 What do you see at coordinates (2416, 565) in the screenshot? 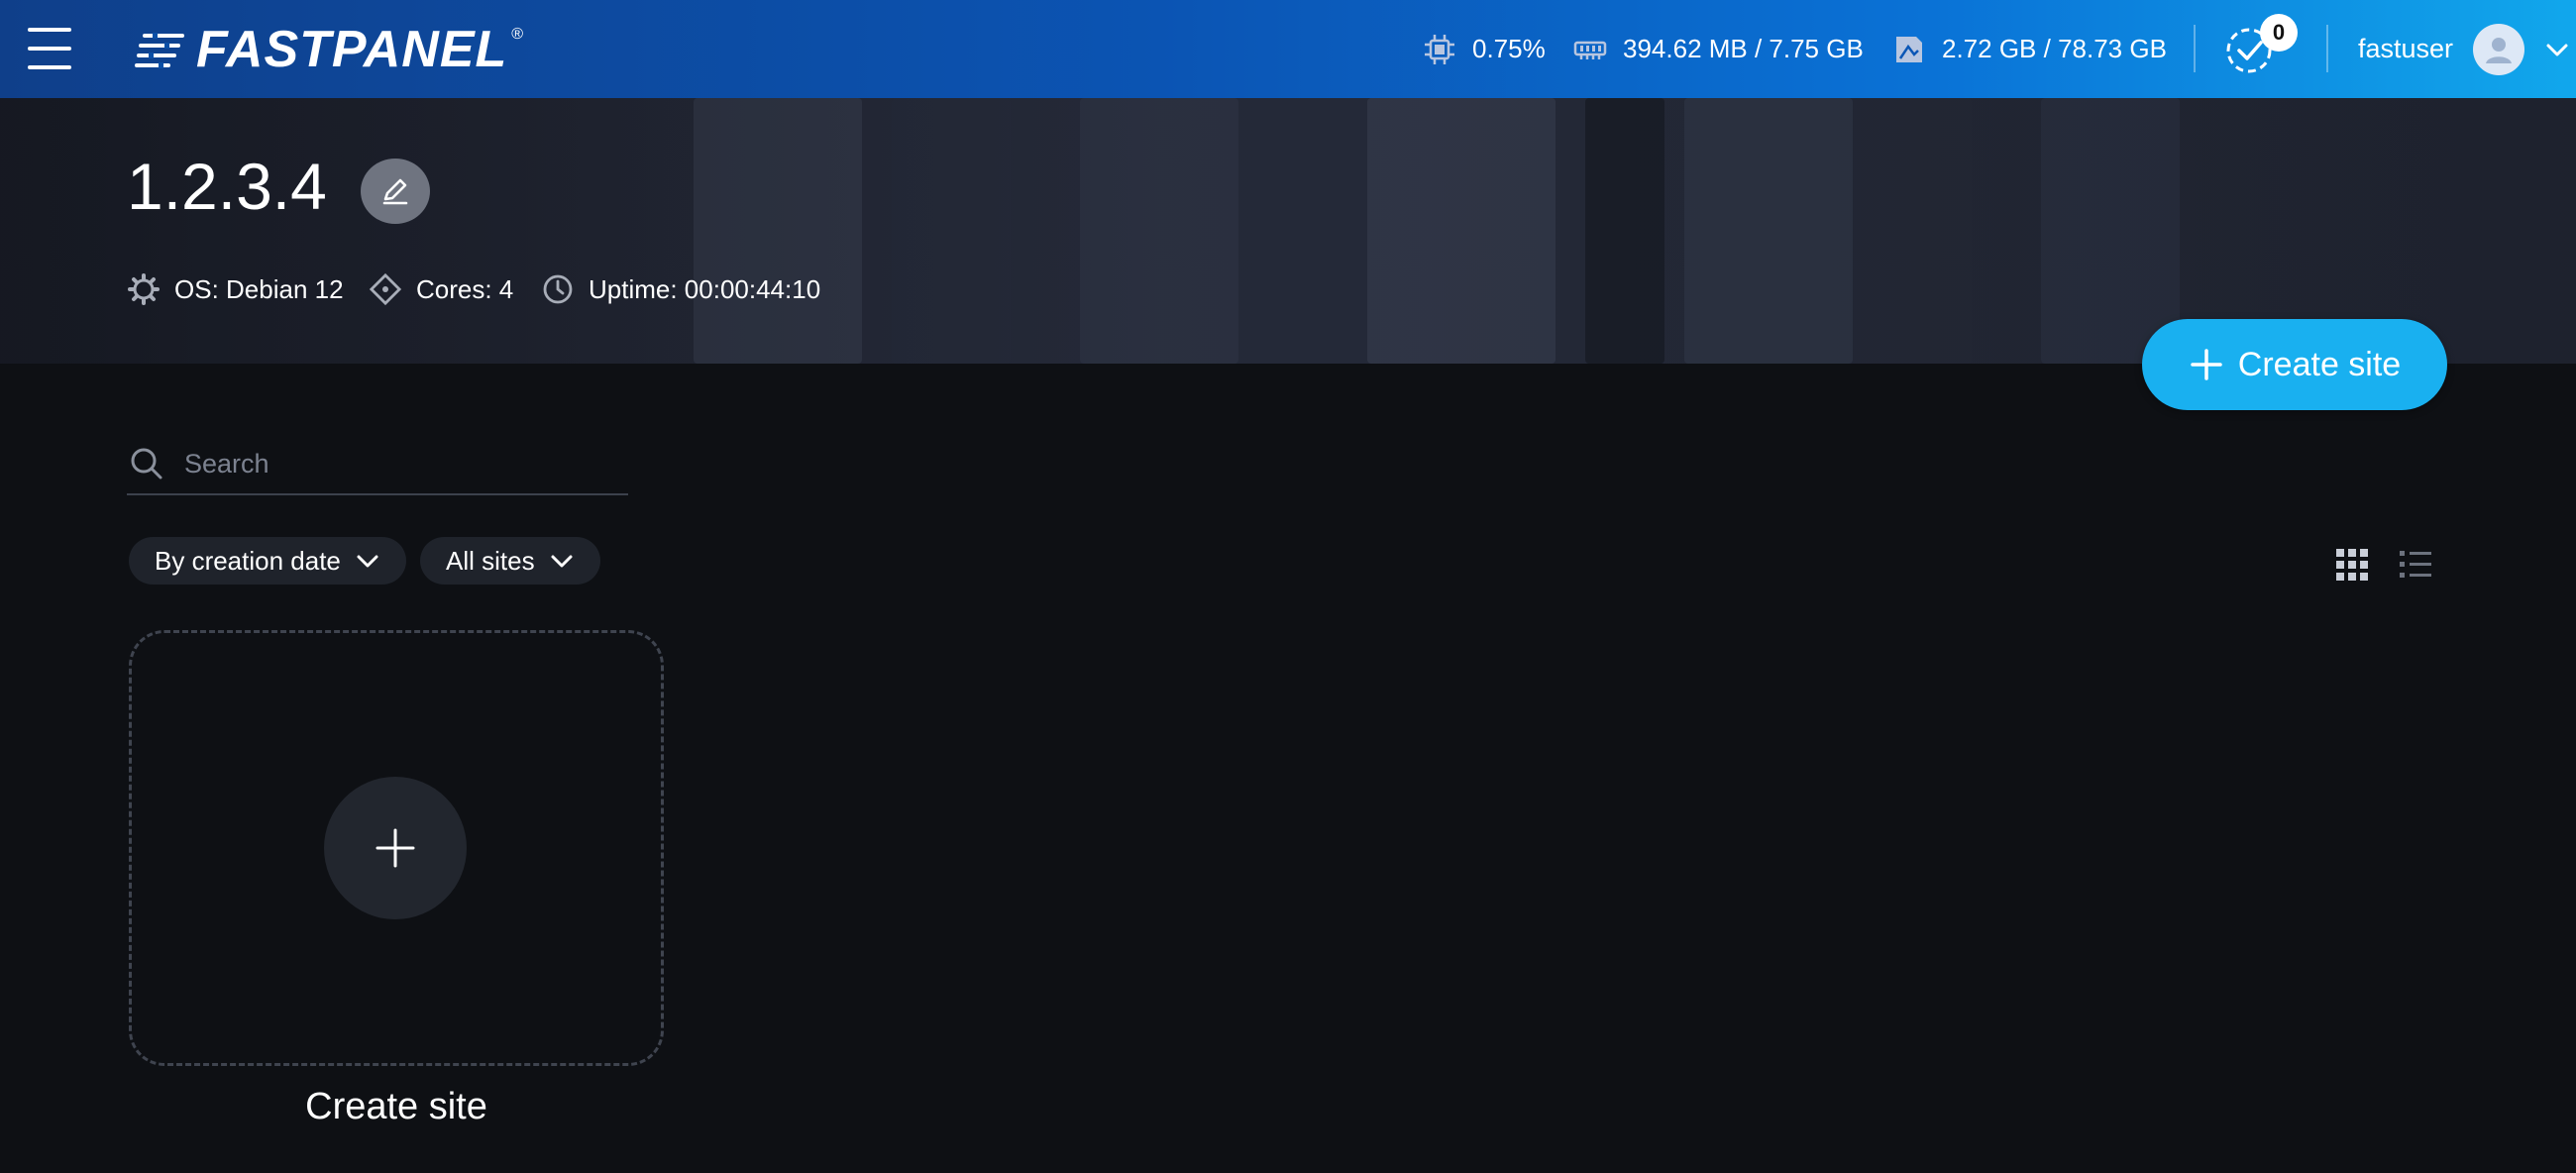
I see `list-view-icon` at bounding box center [2416, 565].